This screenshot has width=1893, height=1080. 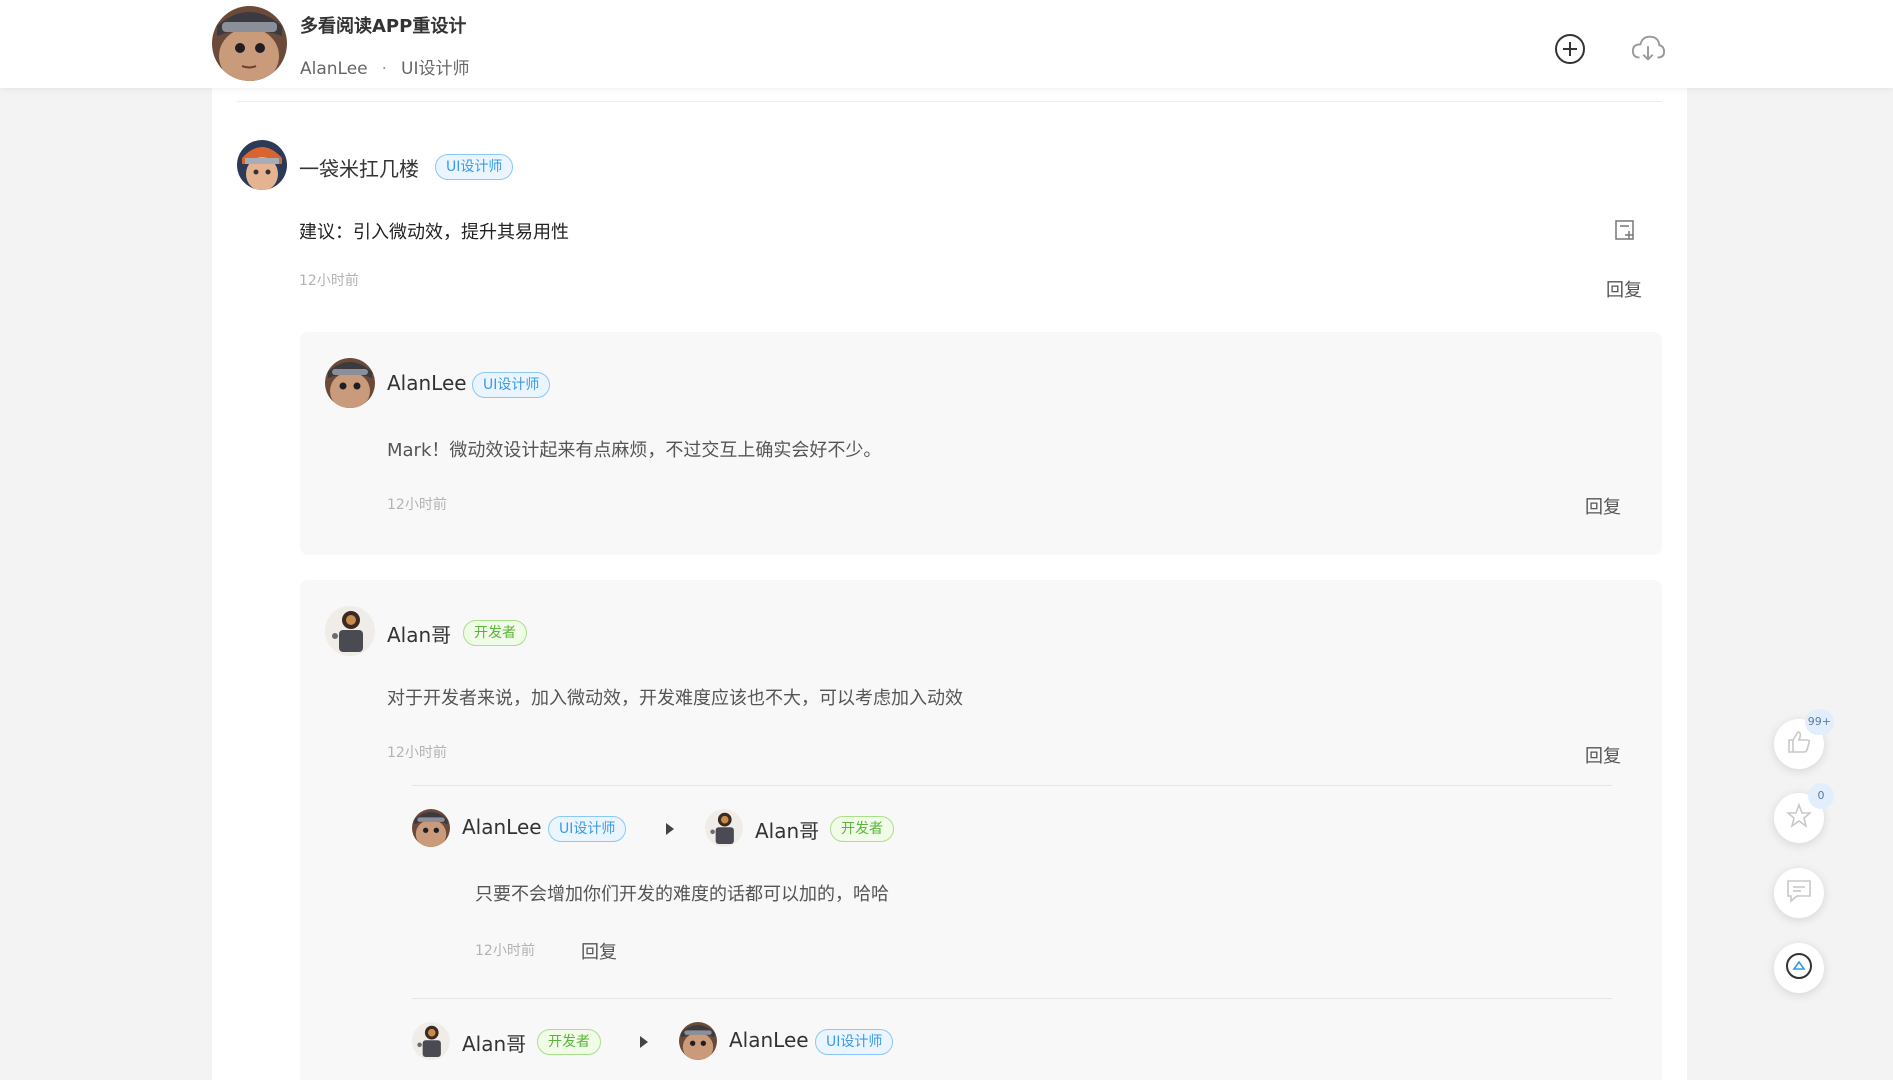 What do you see at coordinates (1625, 230) in the screenshot?
I see `note-add-icon` at bounding box center [1625, 230].